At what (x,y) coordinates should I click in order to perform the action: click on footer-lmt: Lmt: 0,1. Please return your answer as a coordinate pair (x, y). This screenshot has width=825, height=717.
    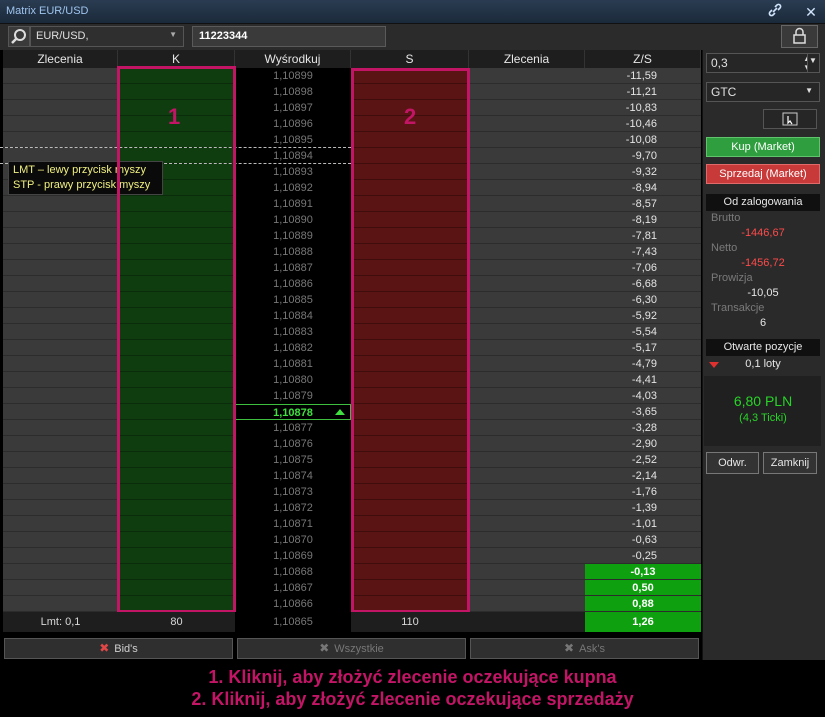
    Looking at the image, I should click on (60, 622).